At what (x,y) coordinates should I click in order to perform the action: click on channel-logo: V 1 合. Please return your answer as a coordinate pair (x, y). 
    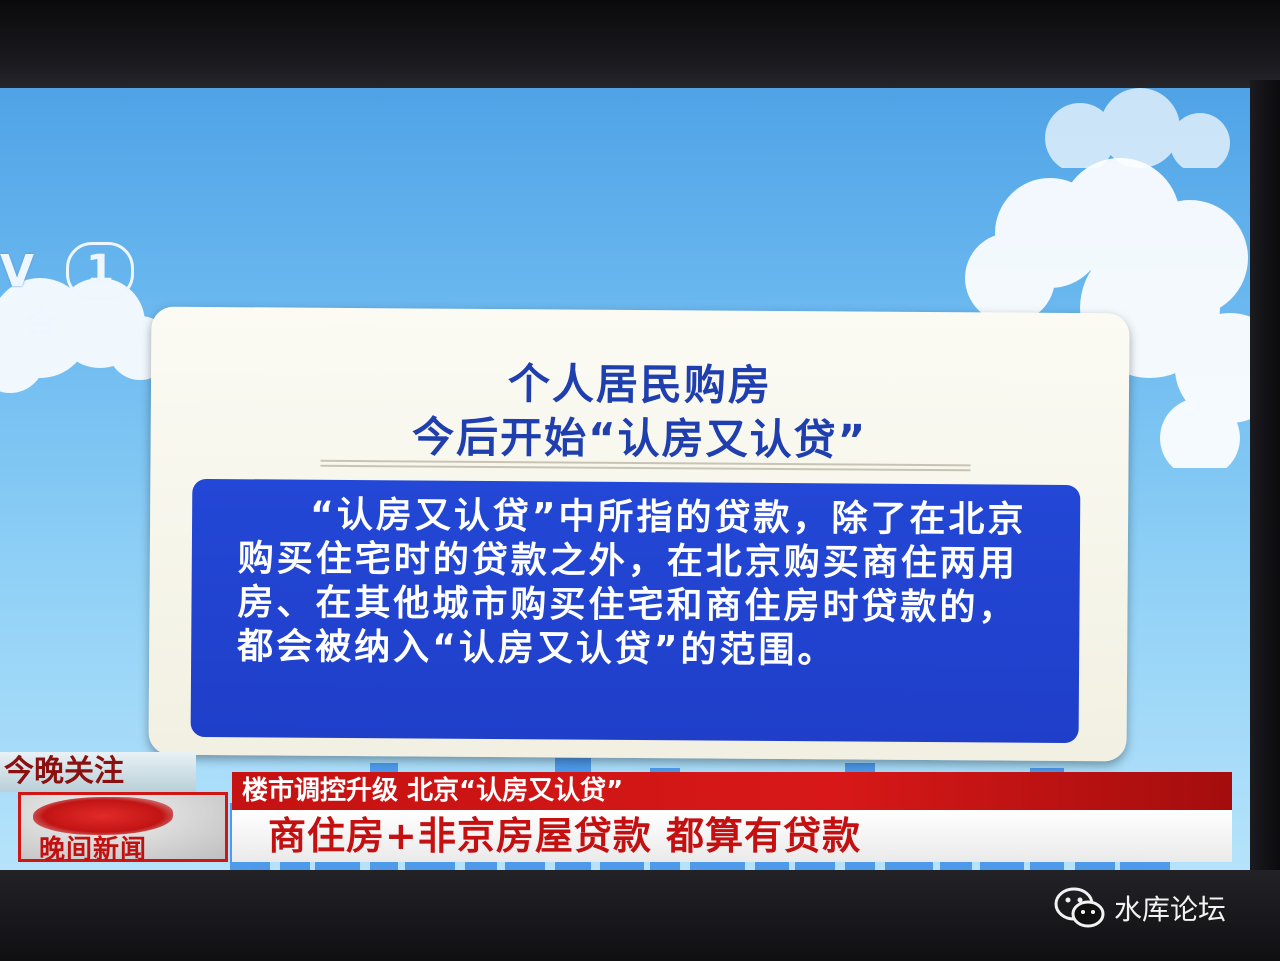
    Looking at the image, I should click on (70, 289).